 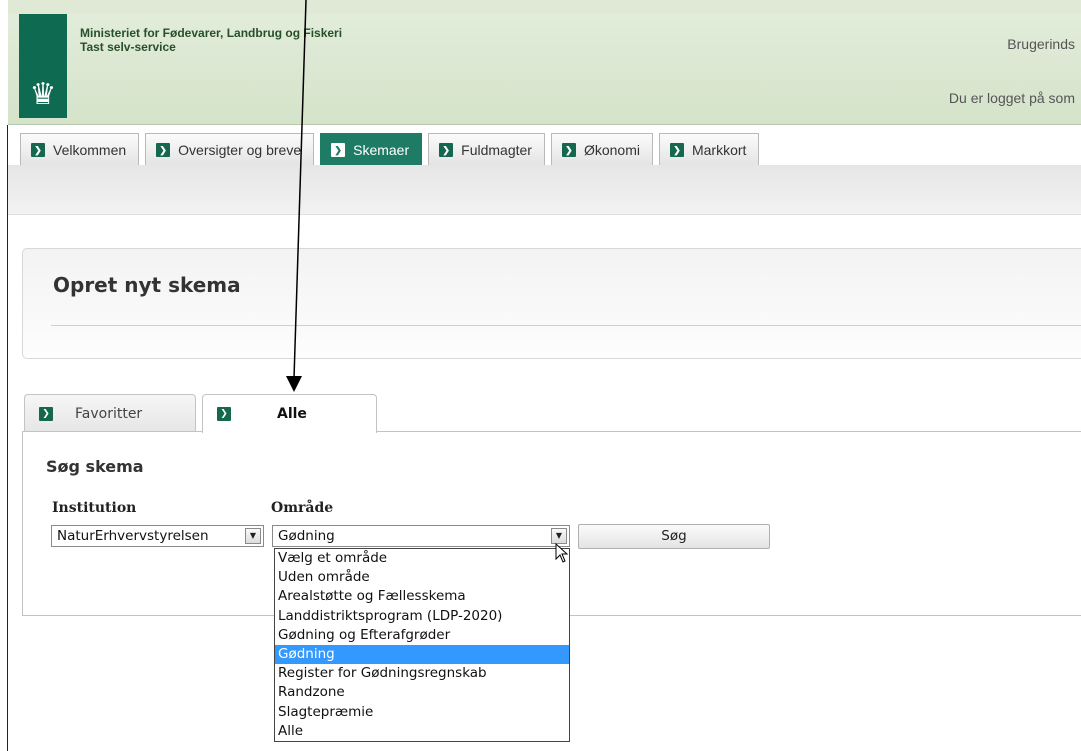 What do you see at coordinates (7, 438) in the screenshot?
I see `annotation-line` at bounding box center [7, 438].